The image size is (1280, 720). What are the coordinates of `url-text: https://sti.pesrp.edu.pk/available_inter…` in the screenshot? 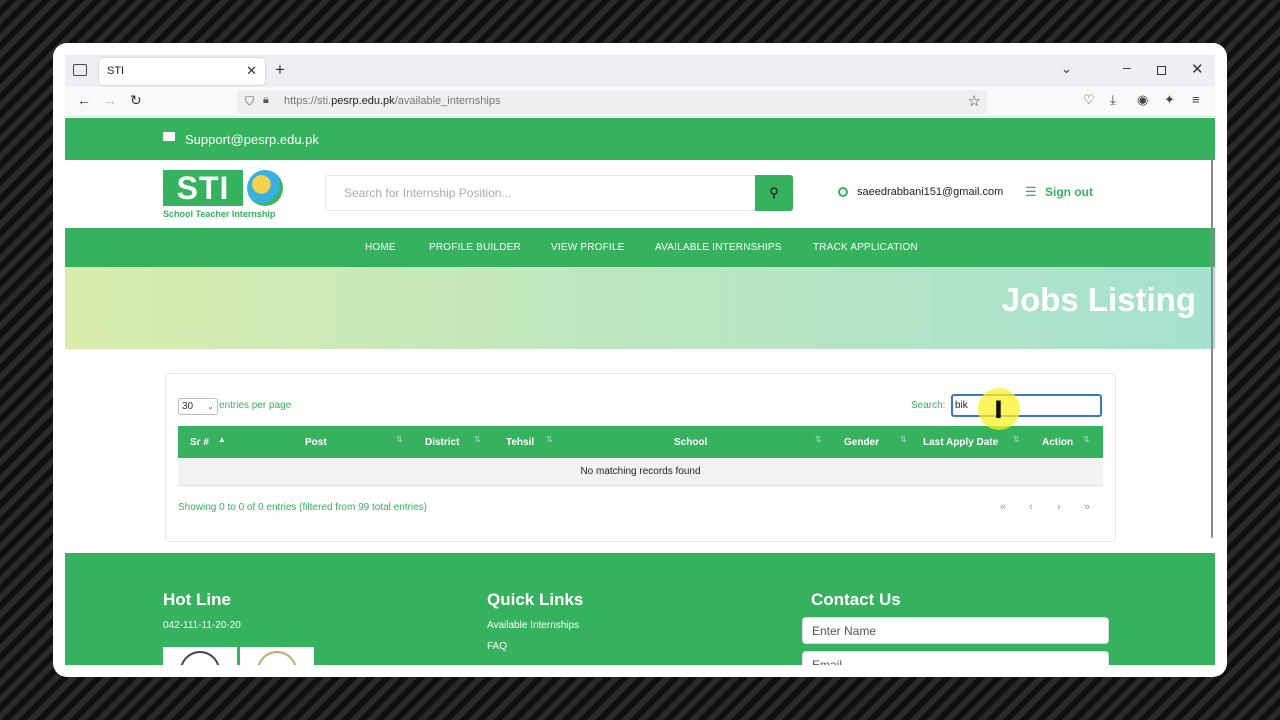 It's located at (392, 101).